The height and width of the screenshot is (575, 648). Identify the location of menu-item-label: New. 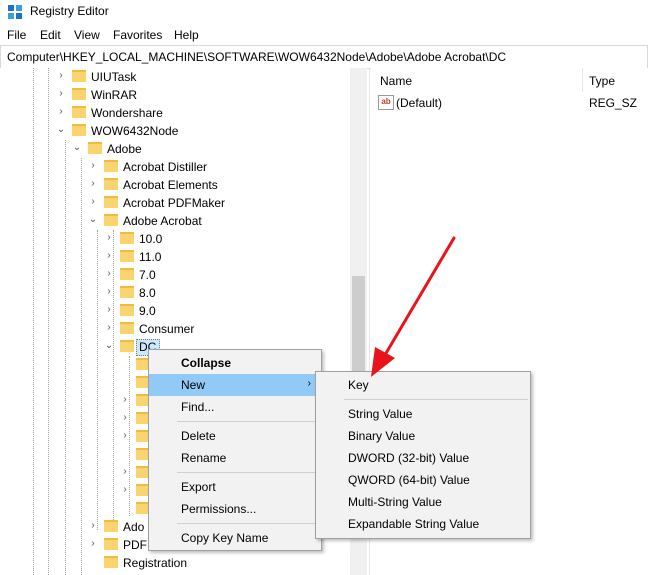
(193, 385).